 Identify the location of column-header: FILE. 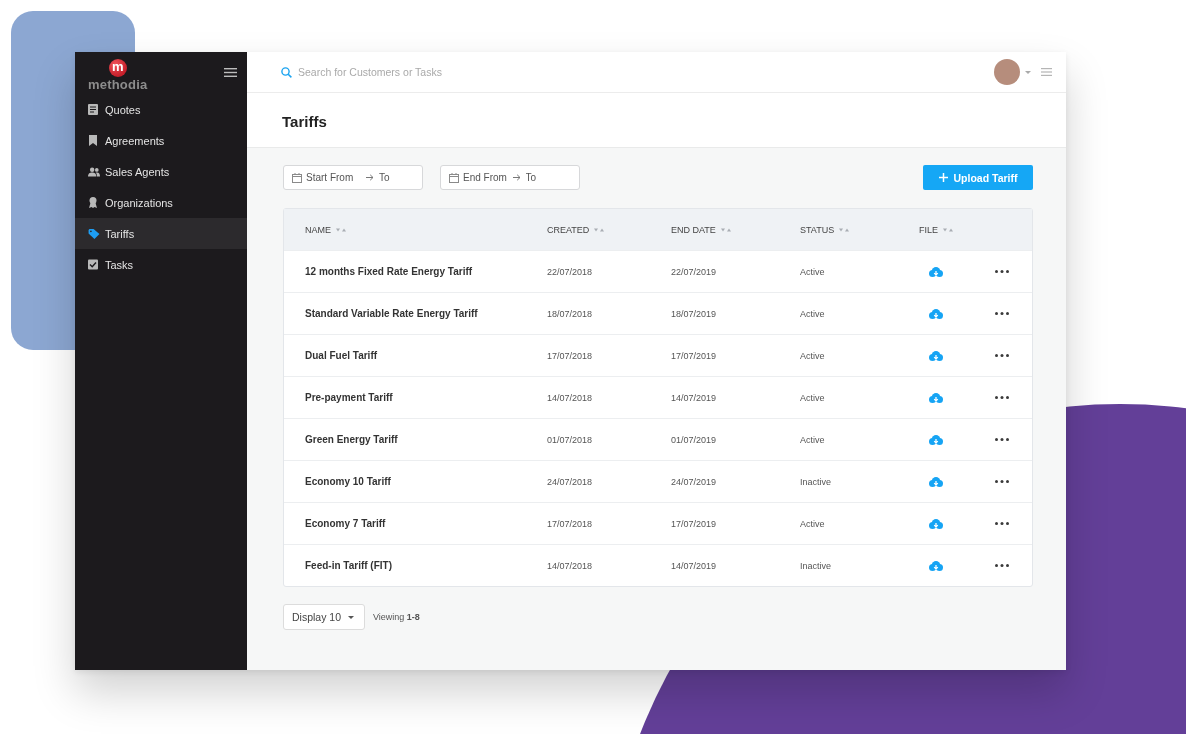
(936, 229).